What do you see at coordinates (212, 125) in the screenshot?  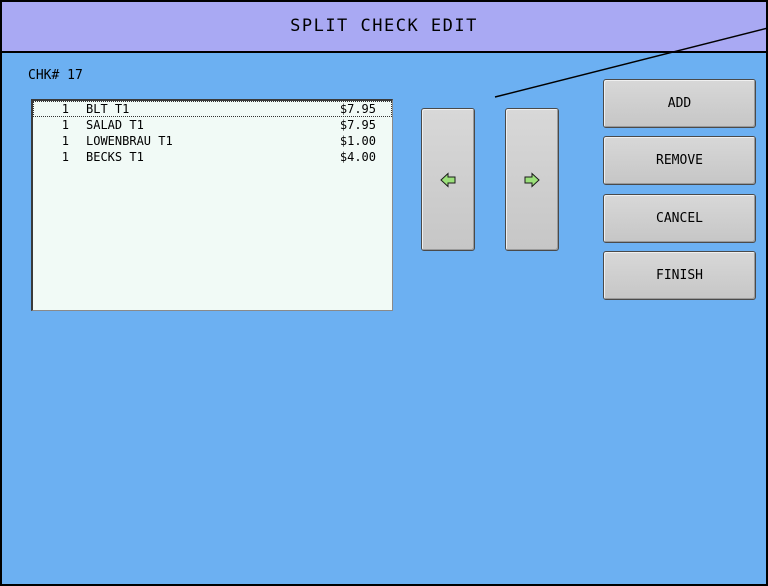 I see `list-item: 1 SALAD T1 $7.95` at bounding box center [212, 125].